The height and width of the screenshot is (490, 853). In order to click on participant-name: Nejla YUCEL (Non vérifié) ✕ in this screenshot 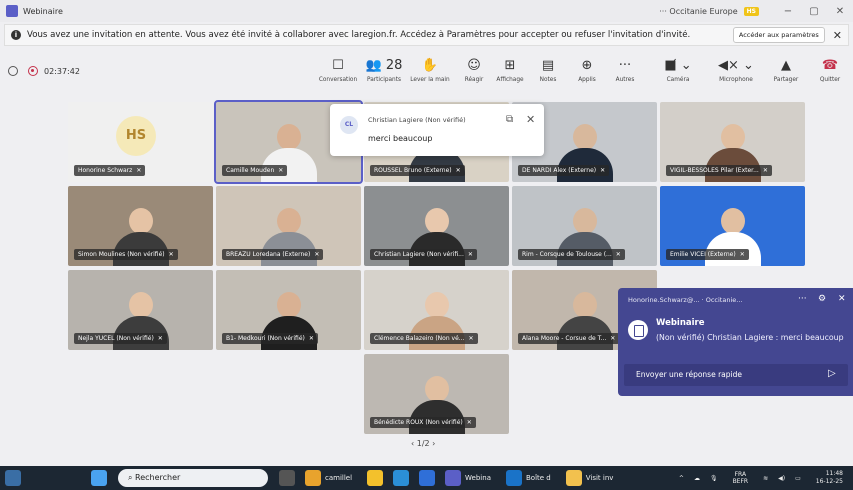, I will do `click(120, 338)`.